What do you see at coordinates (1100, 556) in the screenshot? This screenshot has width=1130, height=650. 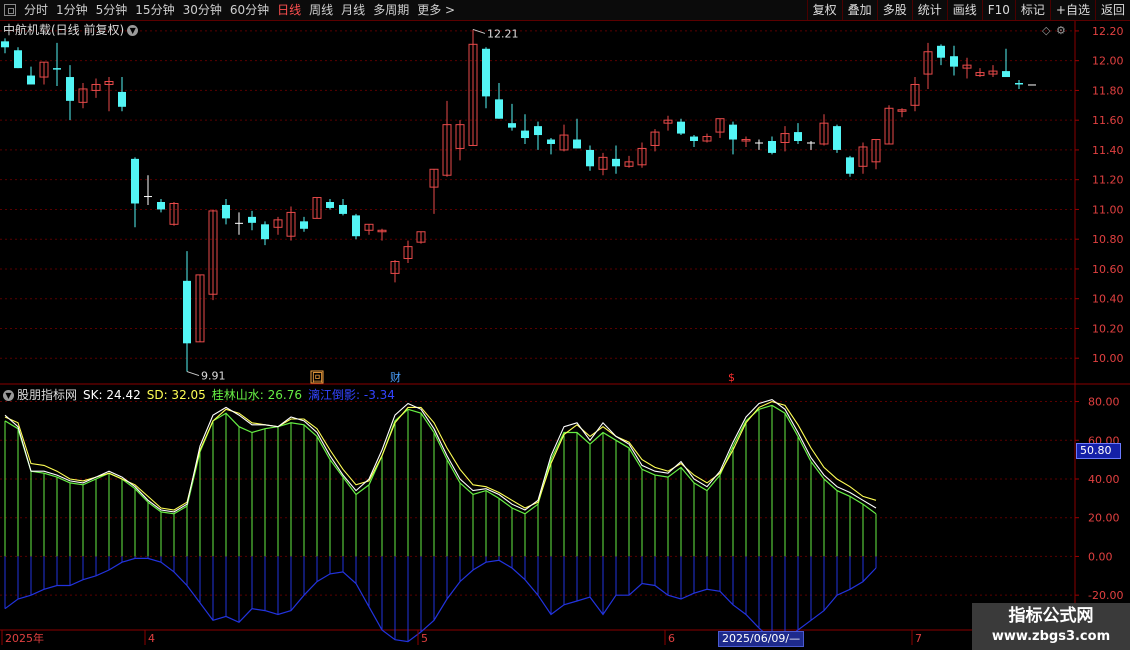 I see `indicator-tick-label: 0.00` at bounding box center [1100, 556].